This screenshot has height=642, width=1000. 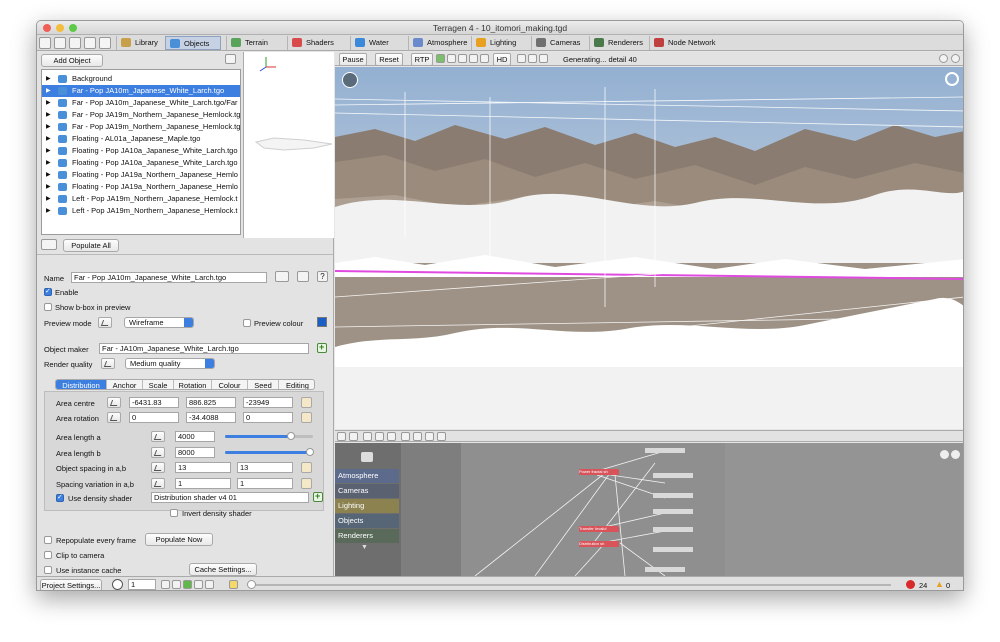 What do you see at coordinates (269, 436) in the screenshot?
I see `area-length-a-slider` at bounding box center [269, 436].